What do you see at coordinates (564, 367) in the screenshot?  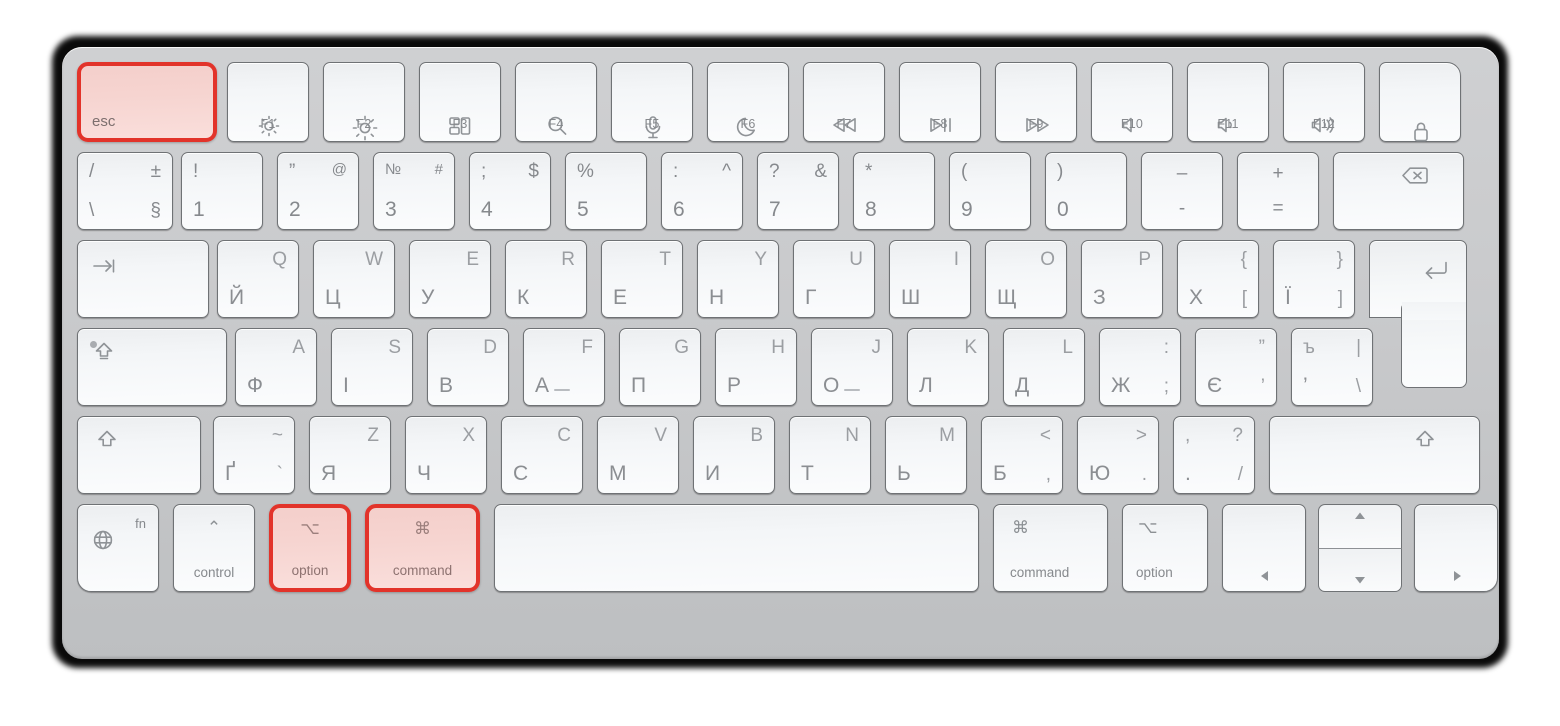 I see `key-f: F А` at bounding box center [564, 367].